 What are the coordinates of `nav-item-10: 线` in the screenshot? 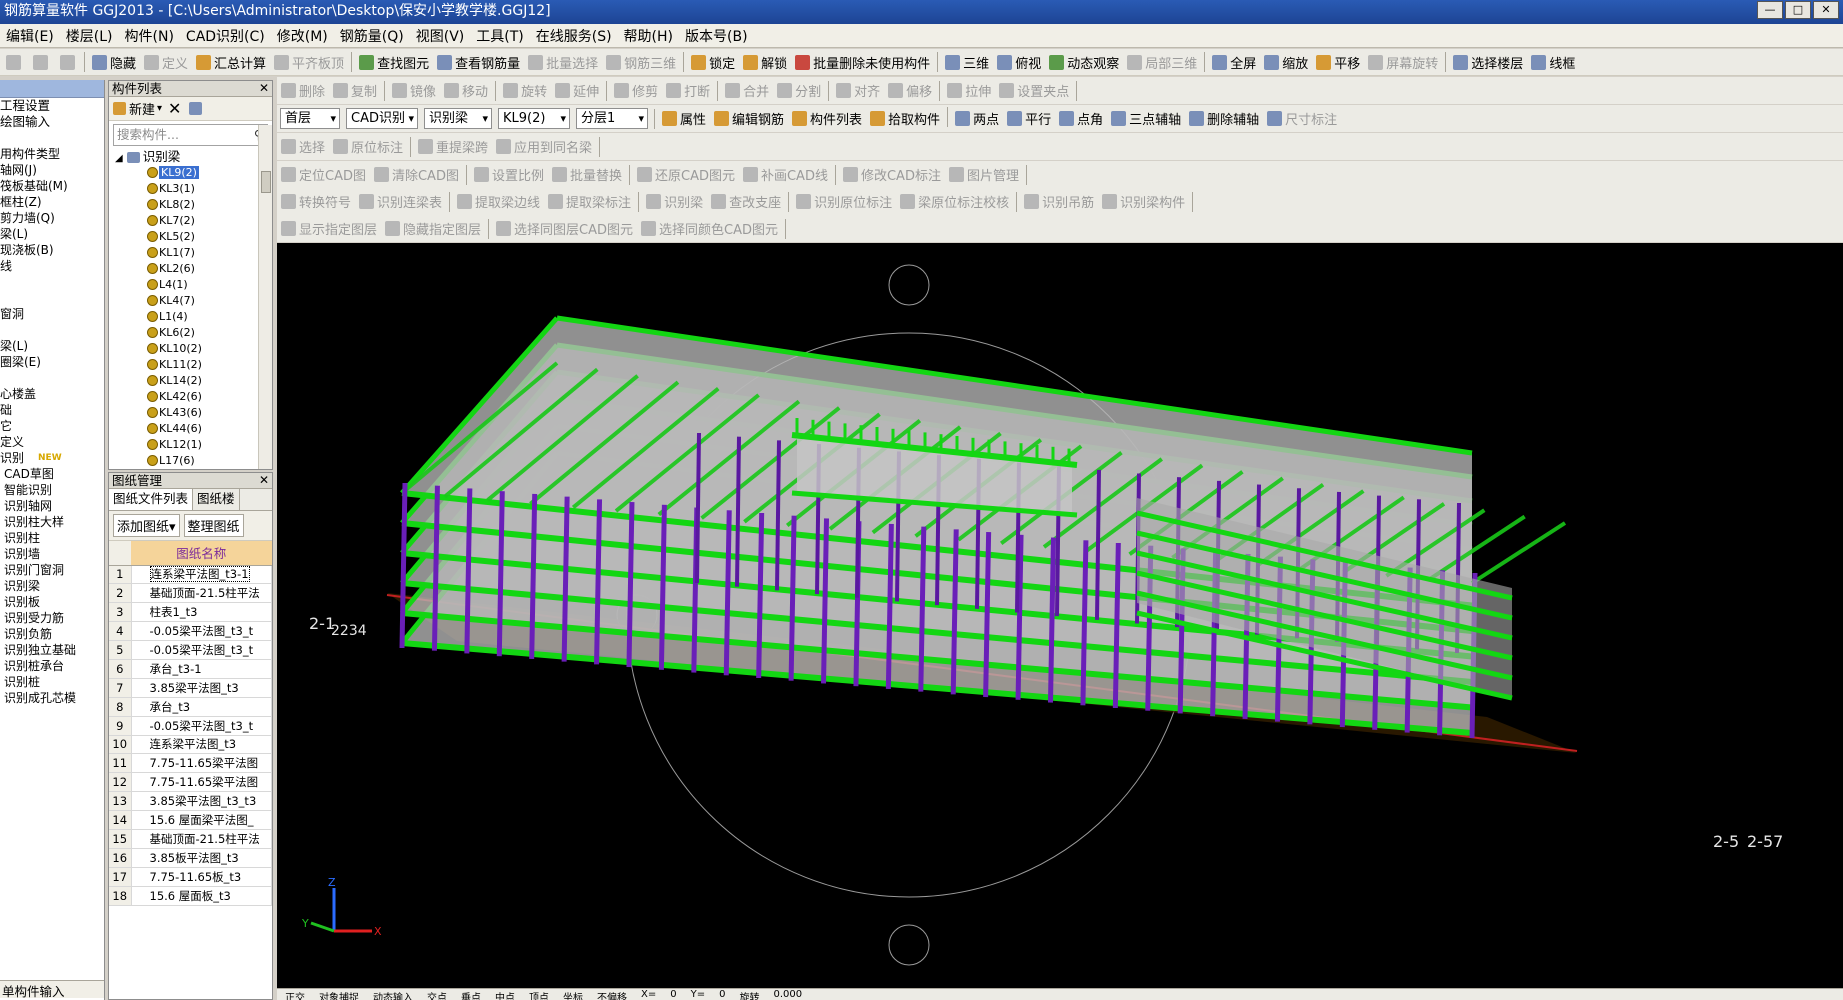 It's located at (52, 266).